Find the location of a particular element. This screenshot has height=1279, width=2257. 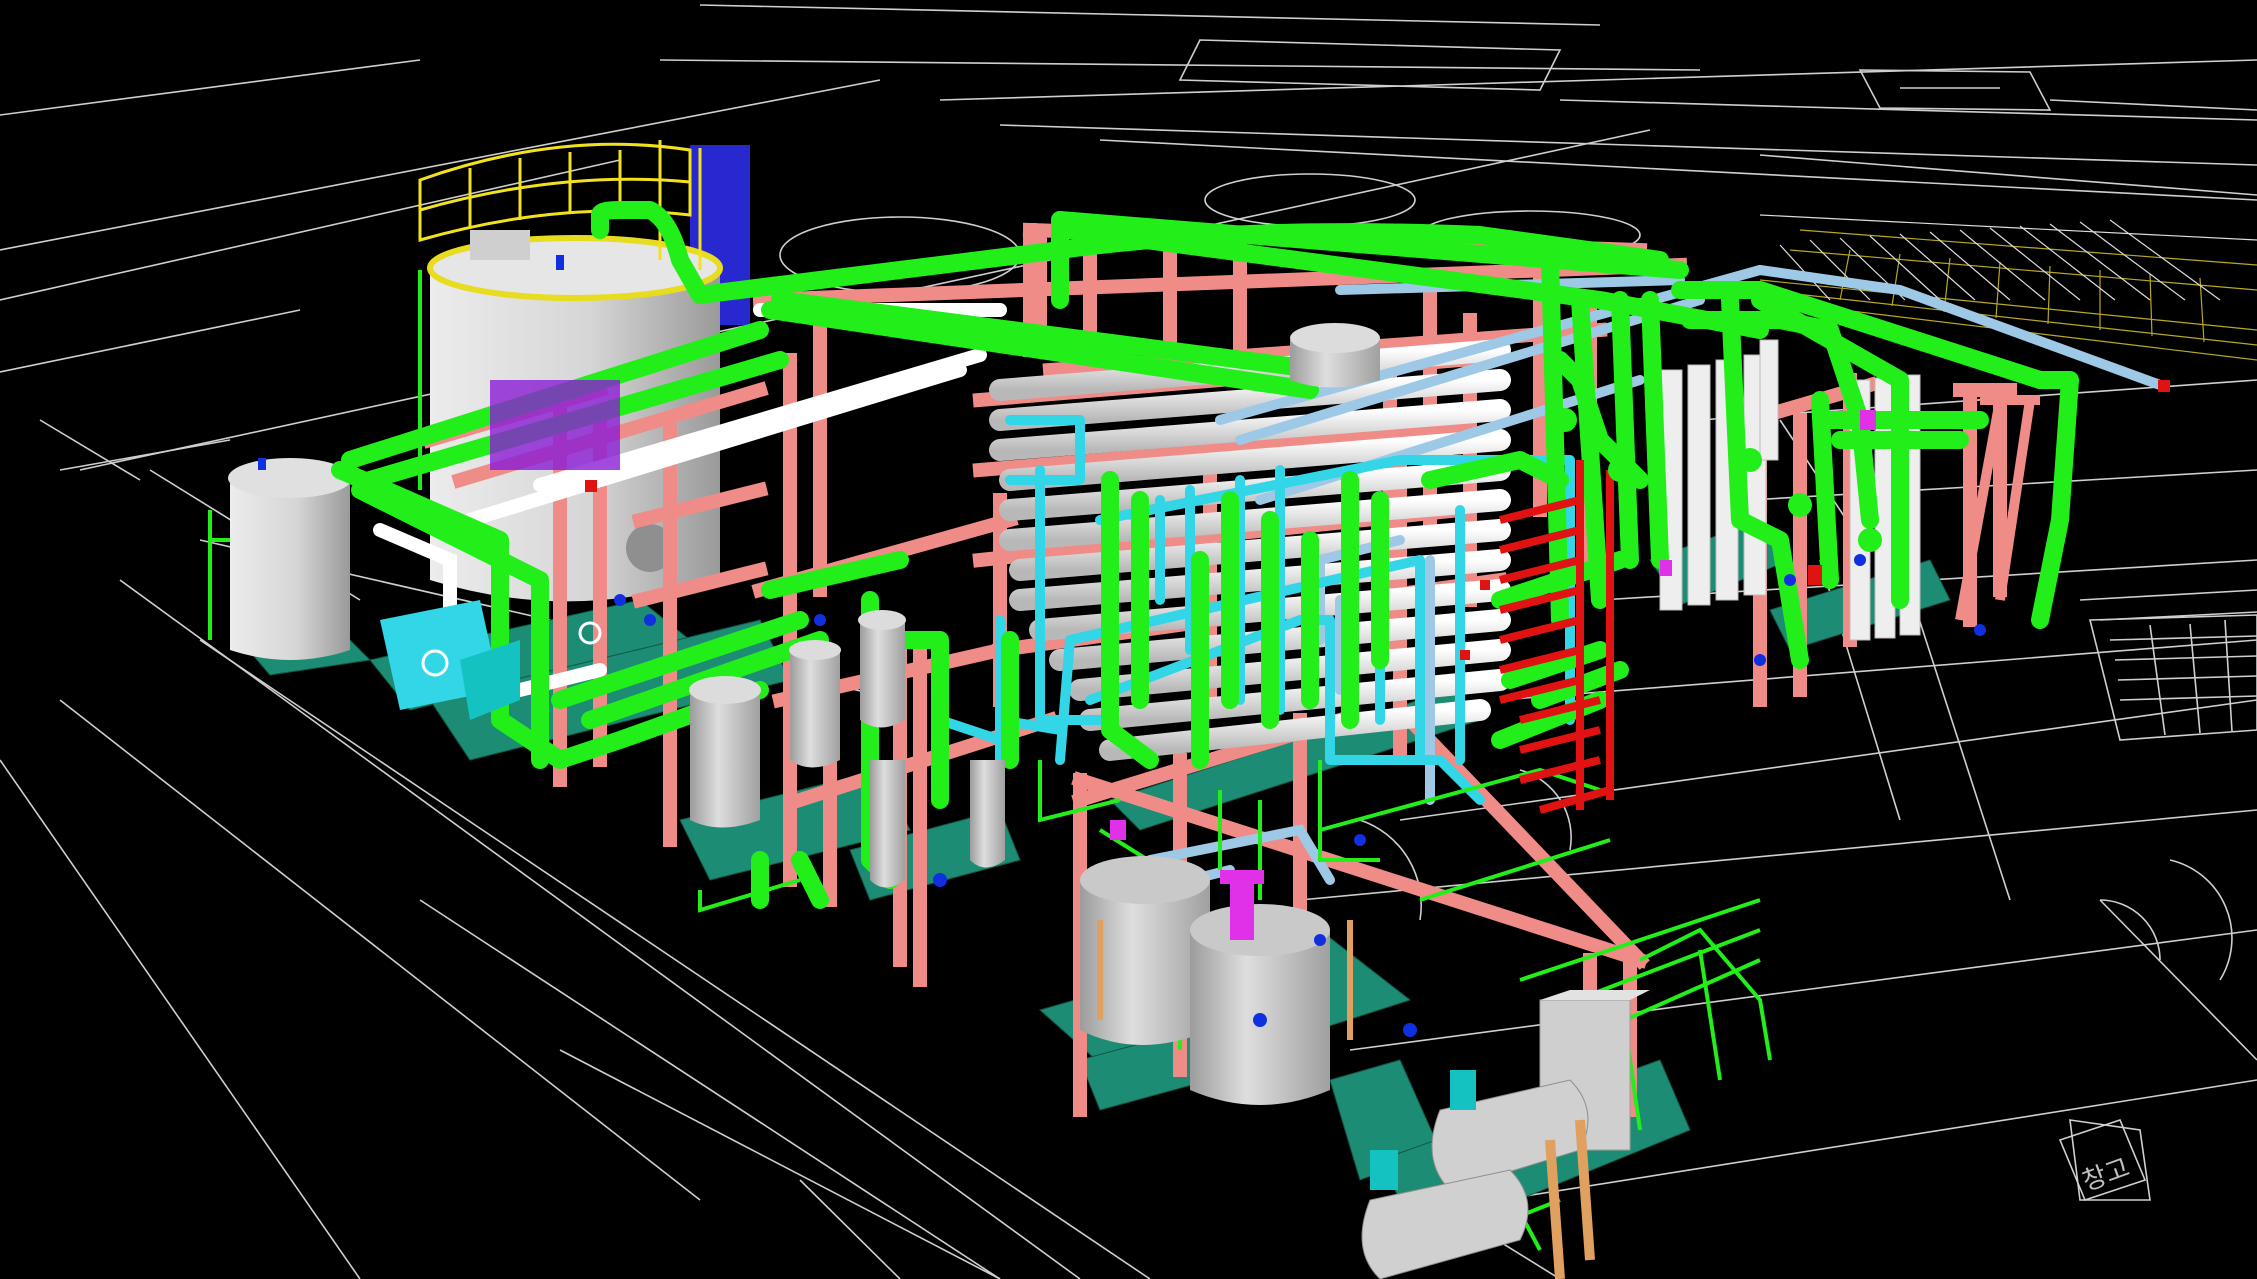

room-label: 창고 is located at coordinates (2102, 1160).